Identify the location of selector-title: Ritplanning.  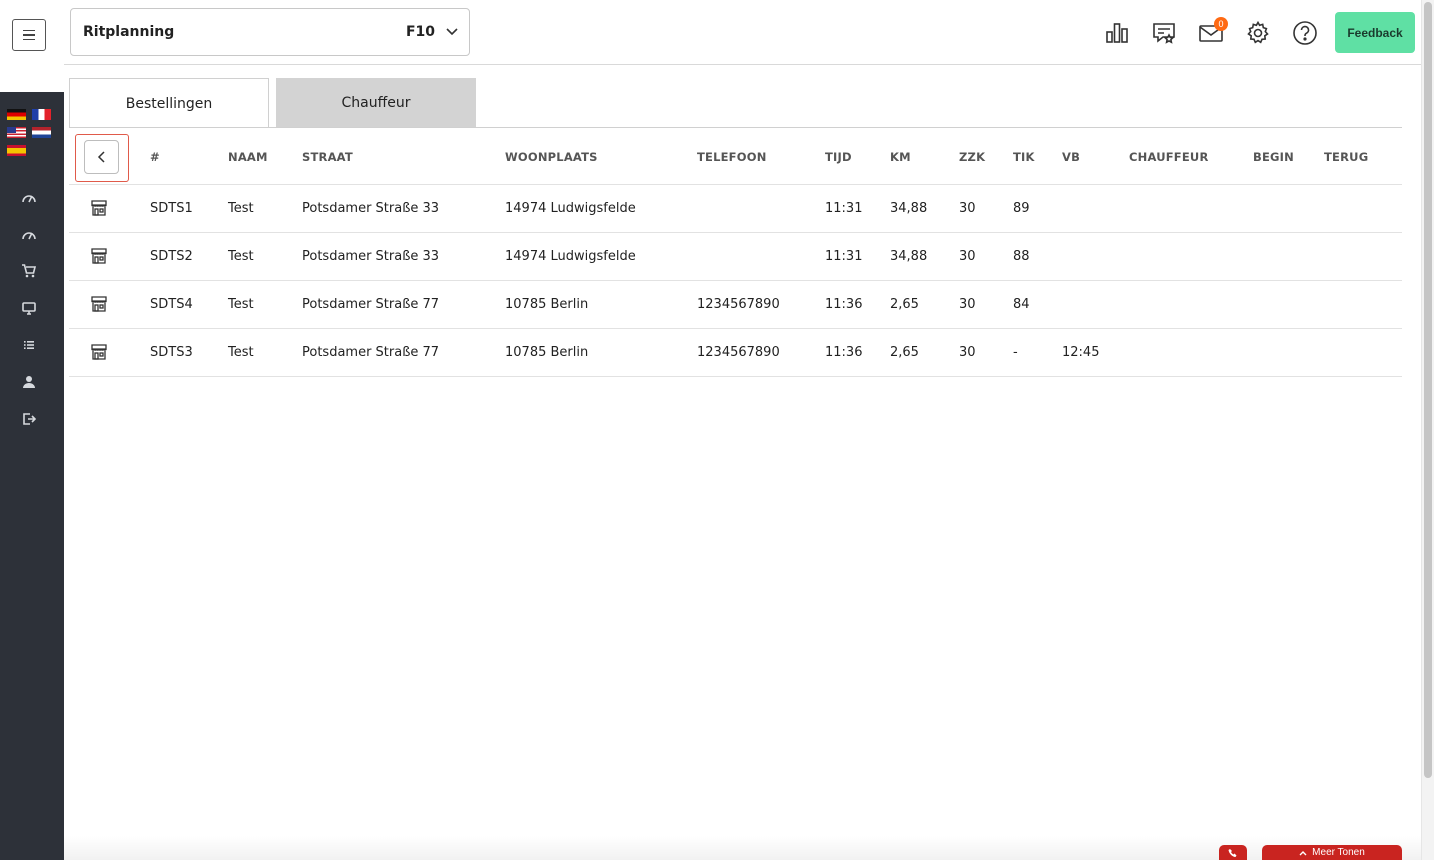
(129, 32).